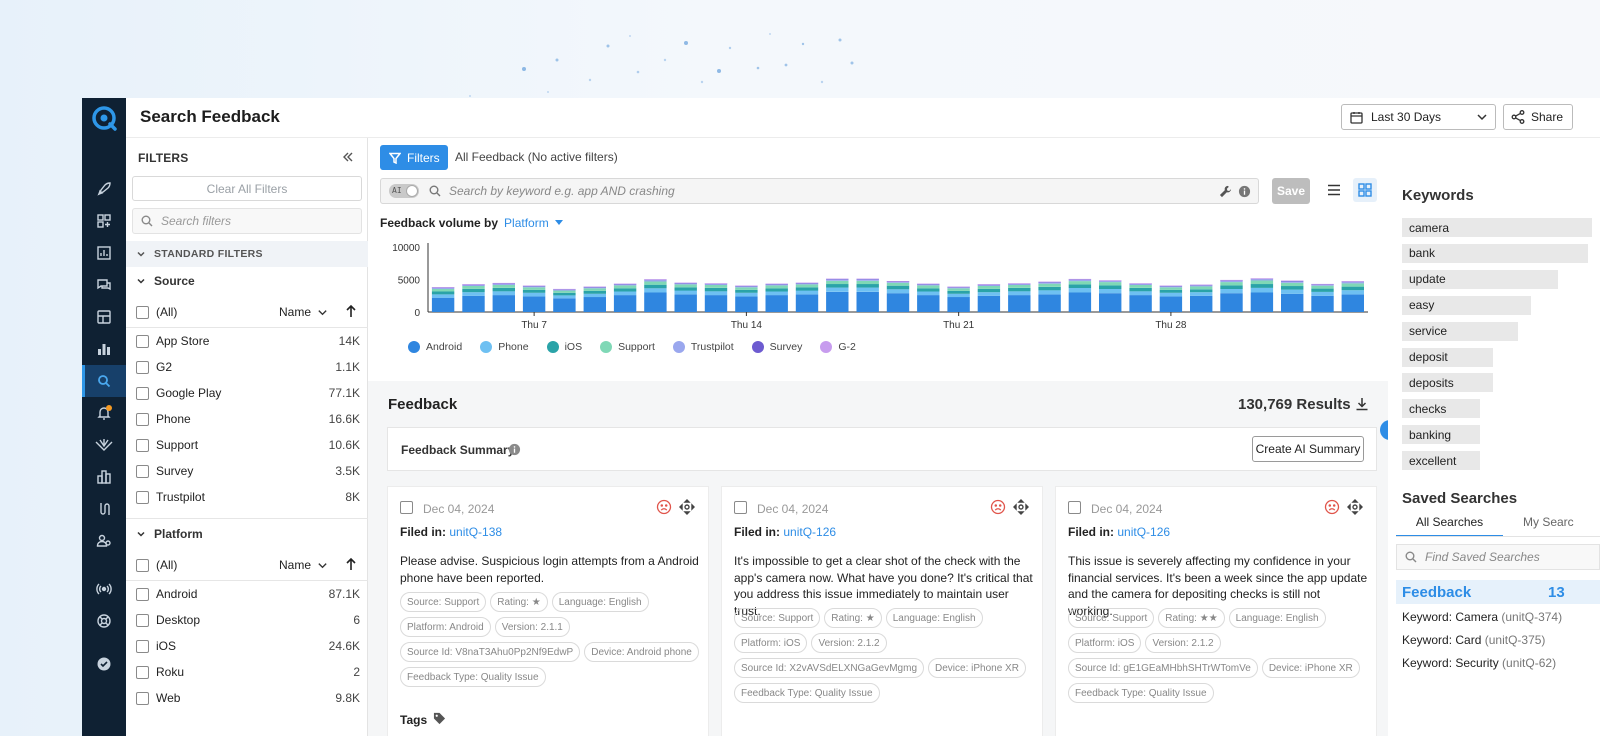 The width and height of the screenshot is (1600, 736). Describe the element at coordinates (829, 668) in the screenshot. I see `attribute-pill: Source Id: X2vAVSdELXNGaGevMgmg` at that location.